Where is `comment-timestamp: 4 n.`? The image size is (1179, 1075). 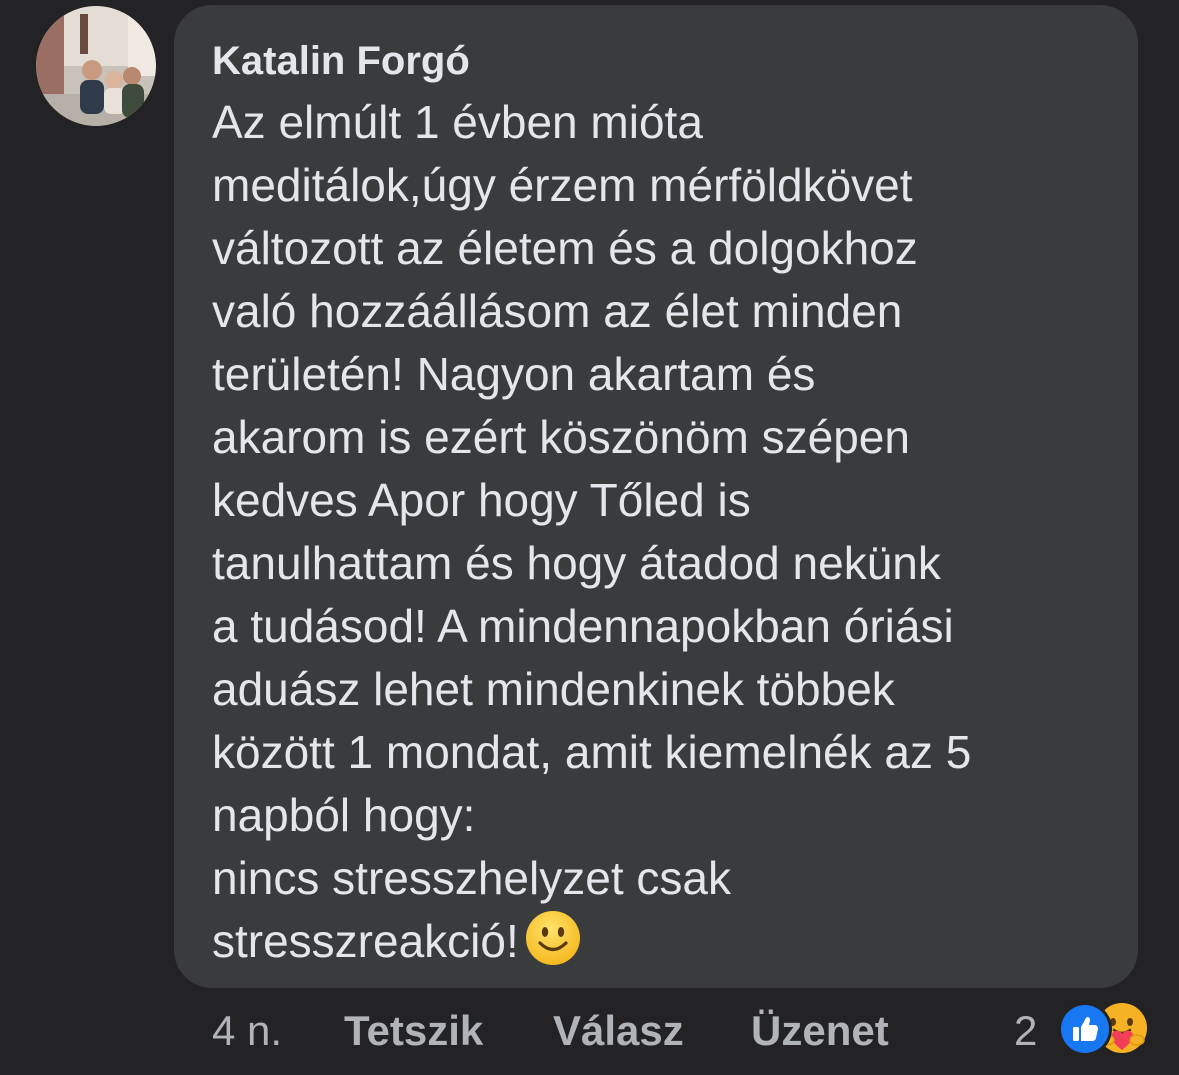
comment-timestamp: 4 n. is located at coordinates (247, 1031).